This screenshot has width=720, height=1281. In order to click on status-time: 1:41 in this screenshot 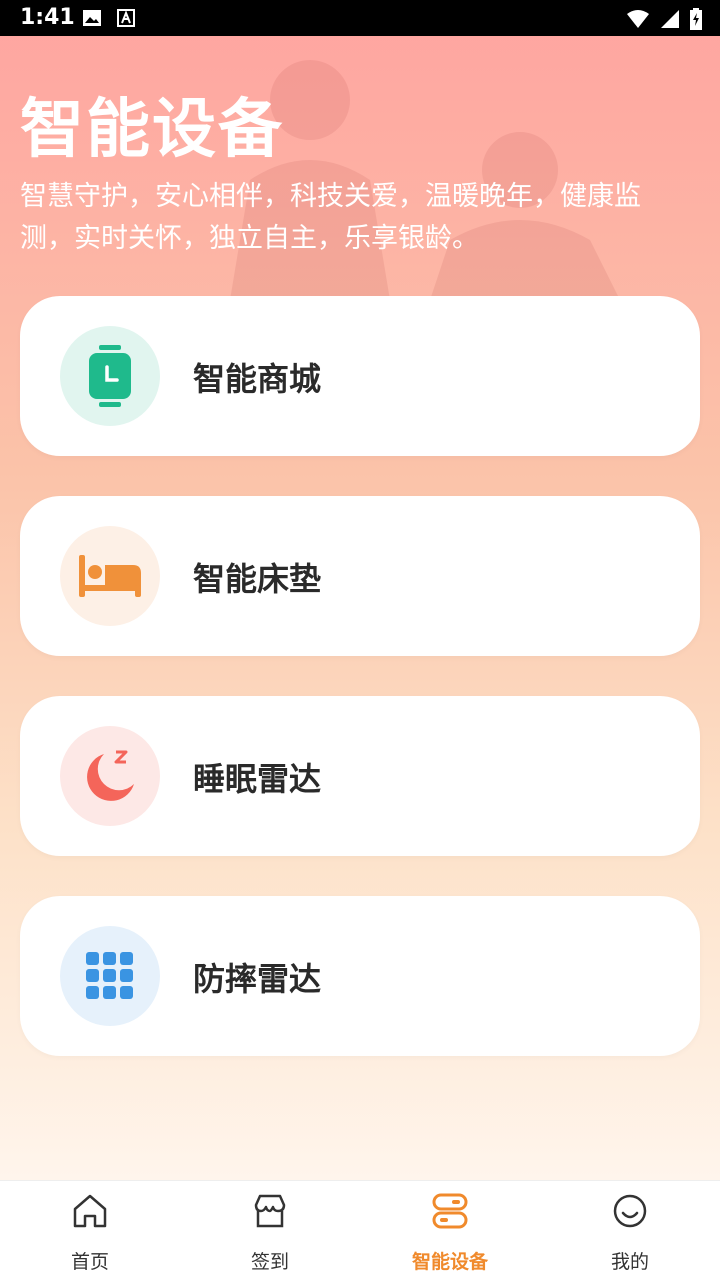, I will do `click(47, 17)`.